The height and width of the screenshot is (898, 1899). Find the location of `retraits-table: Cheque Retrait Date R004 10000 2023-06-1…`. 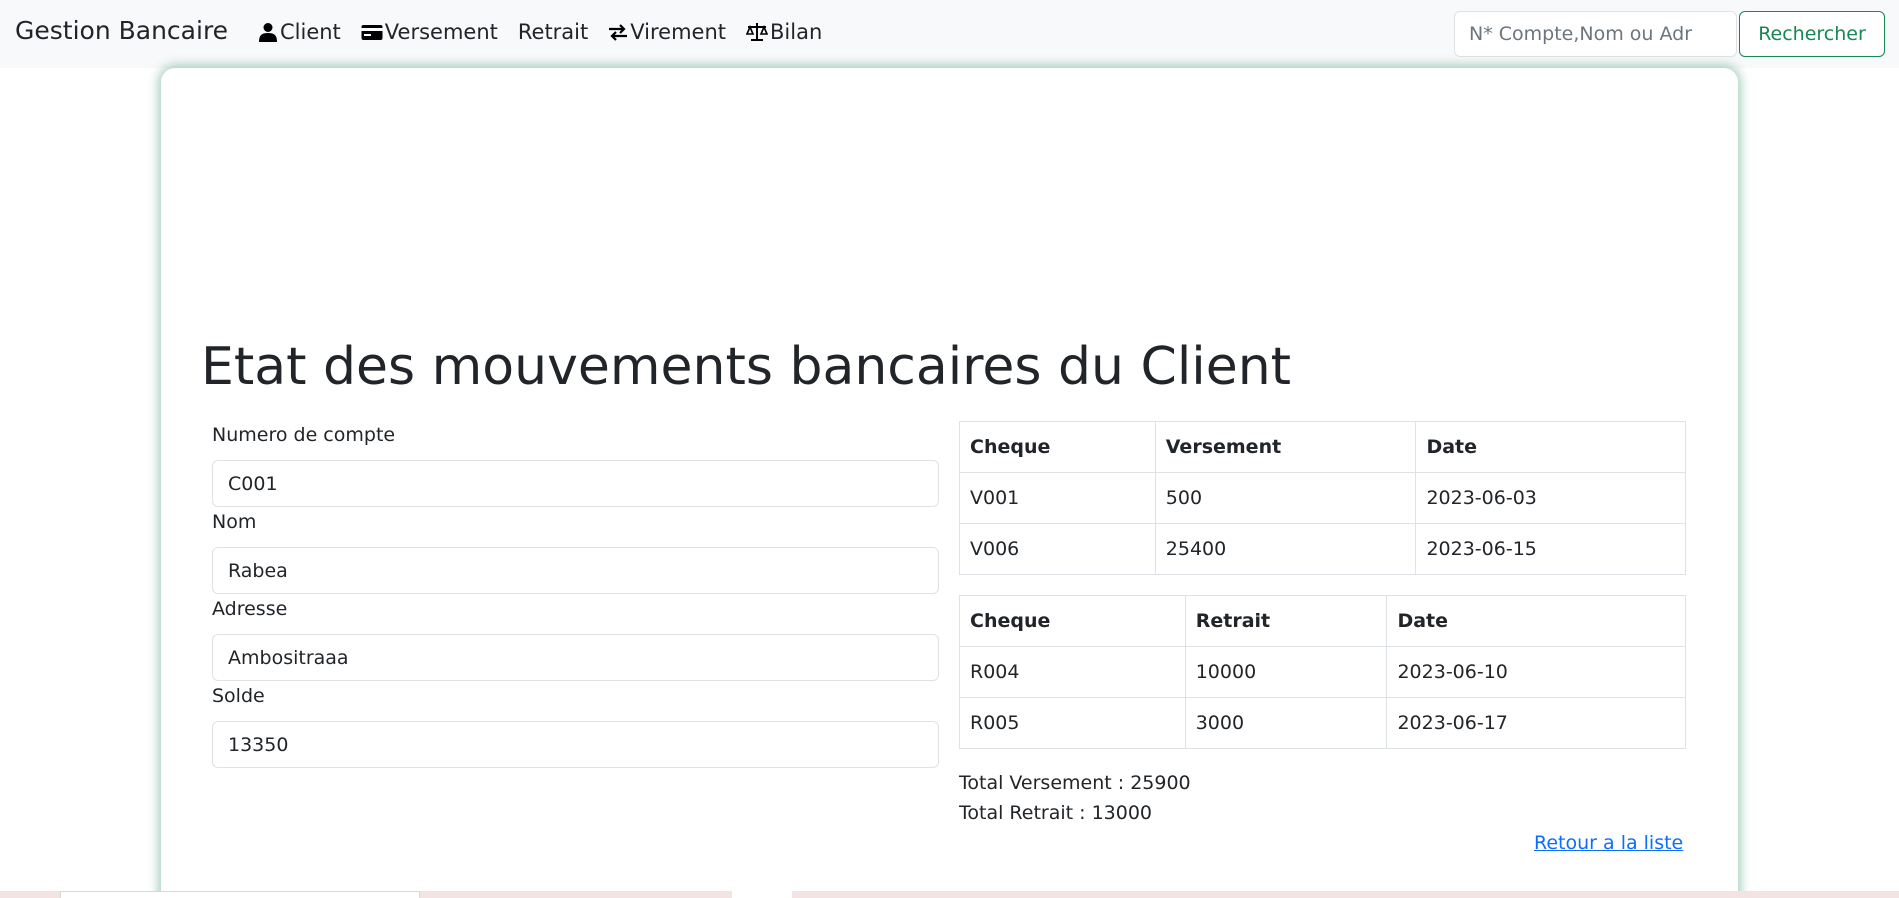

retraits-table: Cheque Retrait Date R004 10000 2023-06-1… is located at coordinates (1322, 672).